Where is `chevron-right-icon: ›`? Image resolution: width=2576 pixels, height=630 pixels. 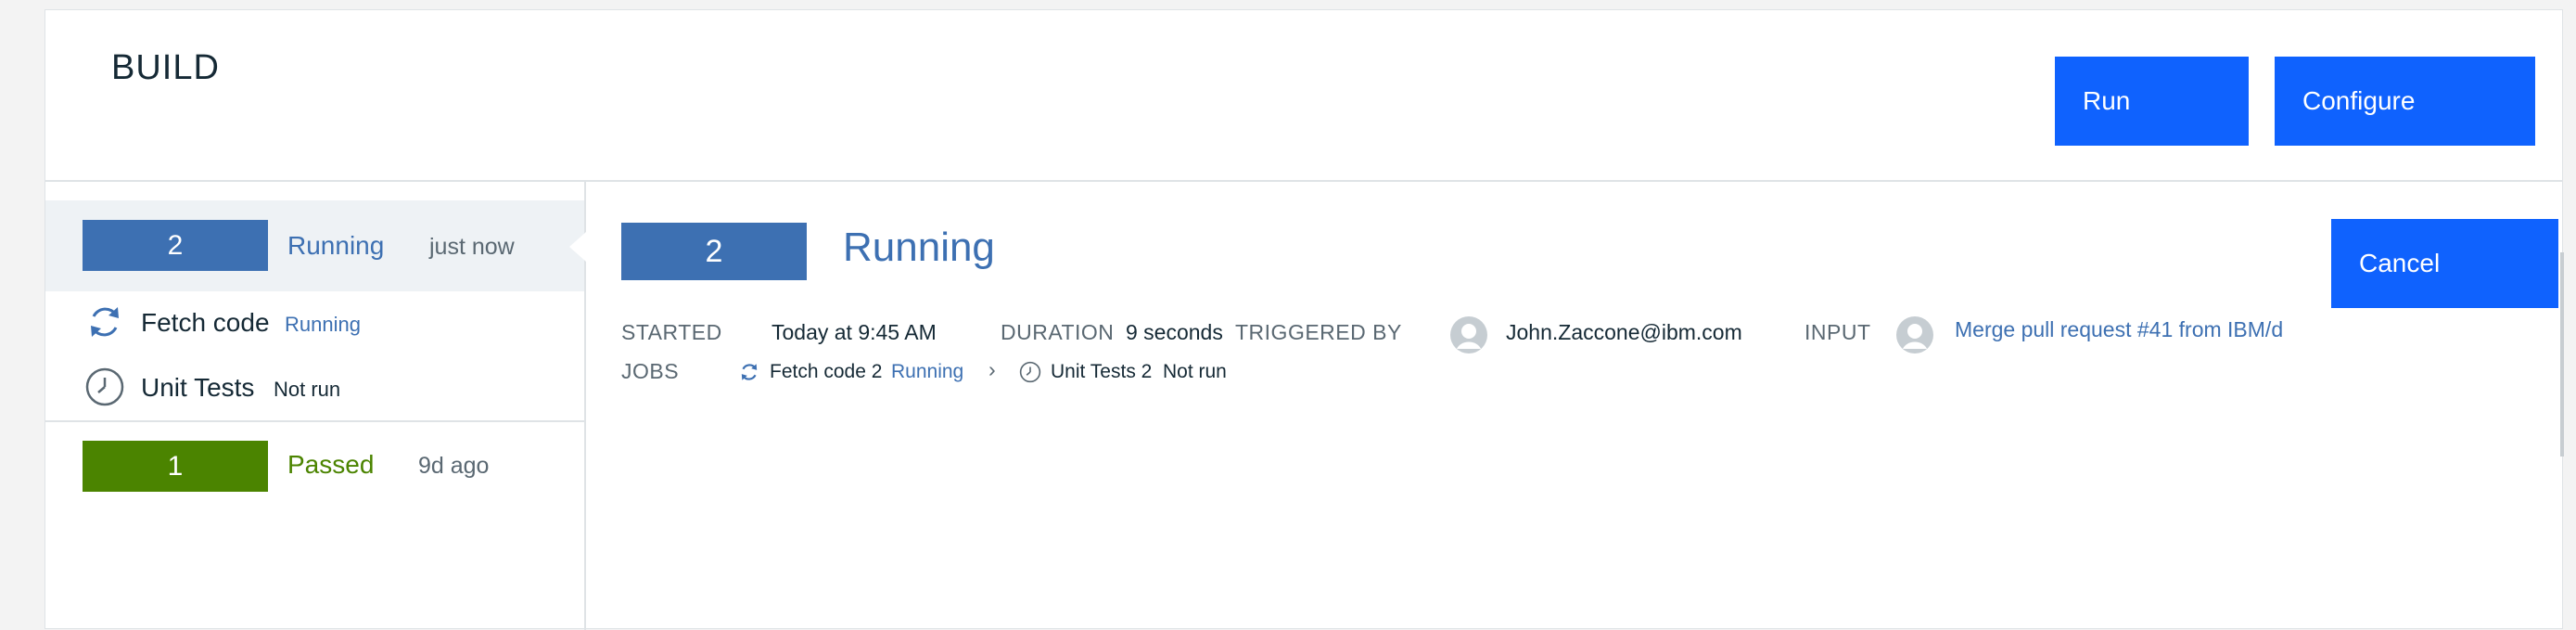 chevron-right-icon: › is located at coordinates (992, 369).